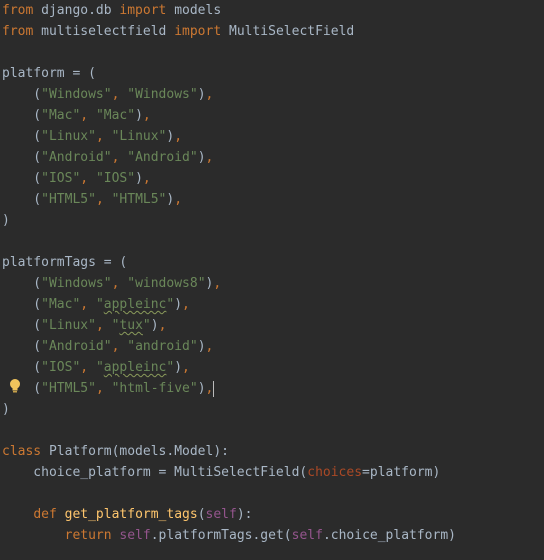 This screenshot has height=560, width=544. What do you see at coordinates (131, 514) in the screenshot?
I see `code-token: get_platform_tags` at bounding box center [131, 514].